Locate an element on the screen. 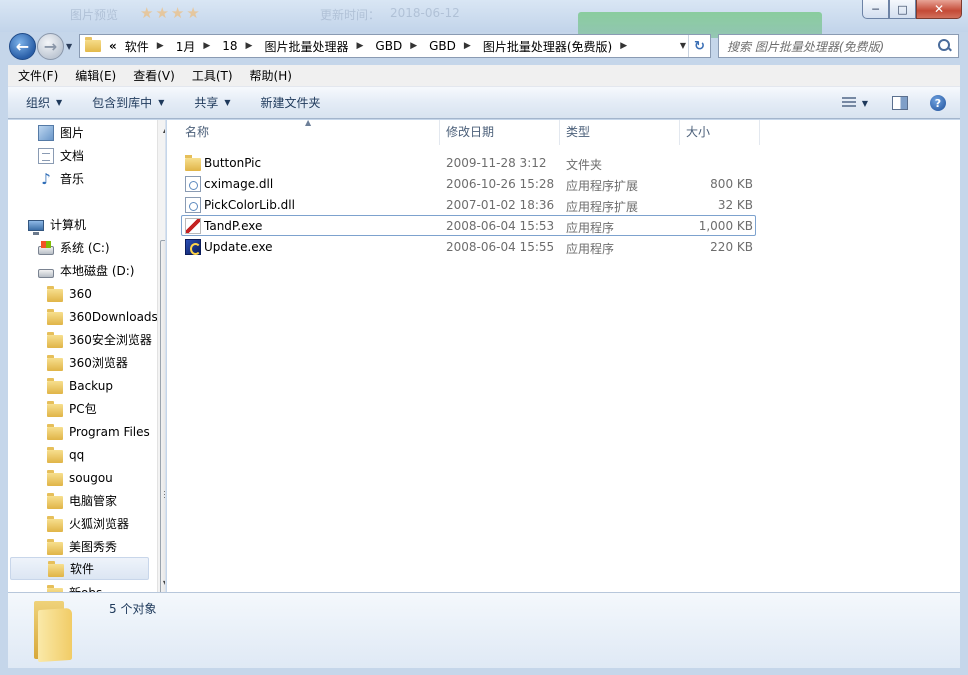  sidebar-item-label: 360浏览器 is located at coordinates (98, 363).